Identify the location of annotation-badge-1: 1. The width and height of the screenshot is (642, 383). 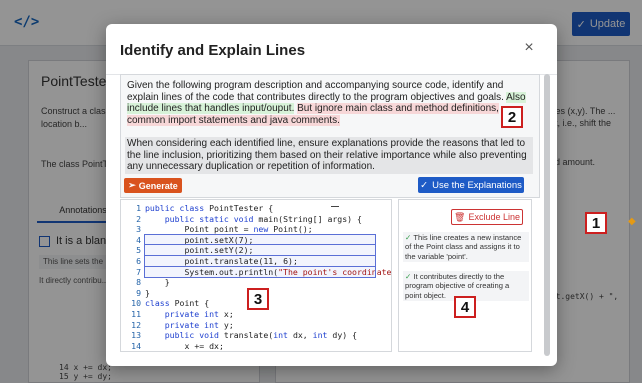
(596, 223).